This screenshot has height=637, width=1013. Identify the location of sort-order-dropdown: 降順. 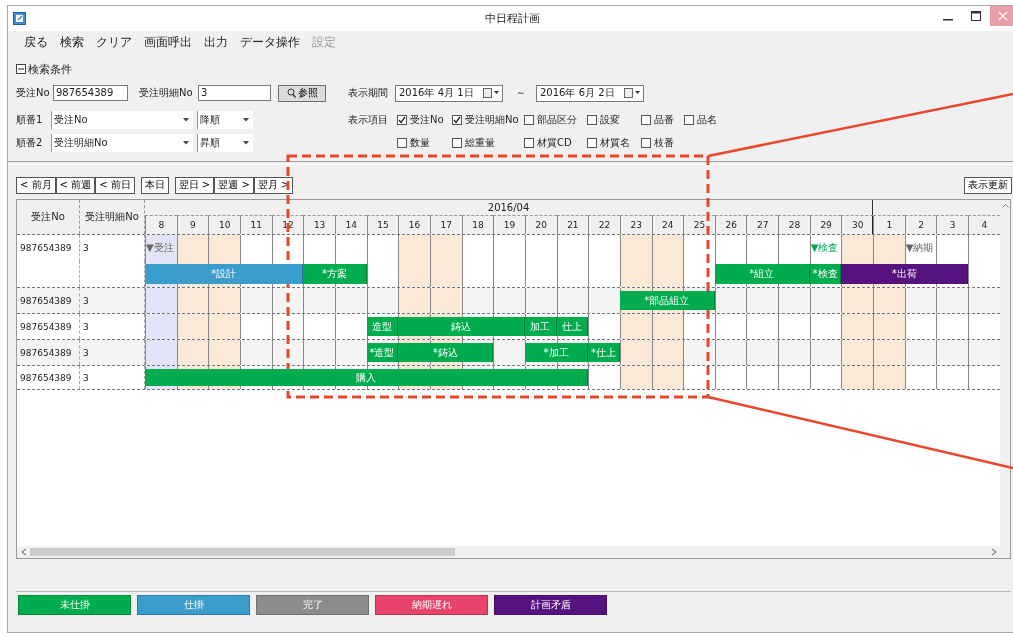
(225, 120).